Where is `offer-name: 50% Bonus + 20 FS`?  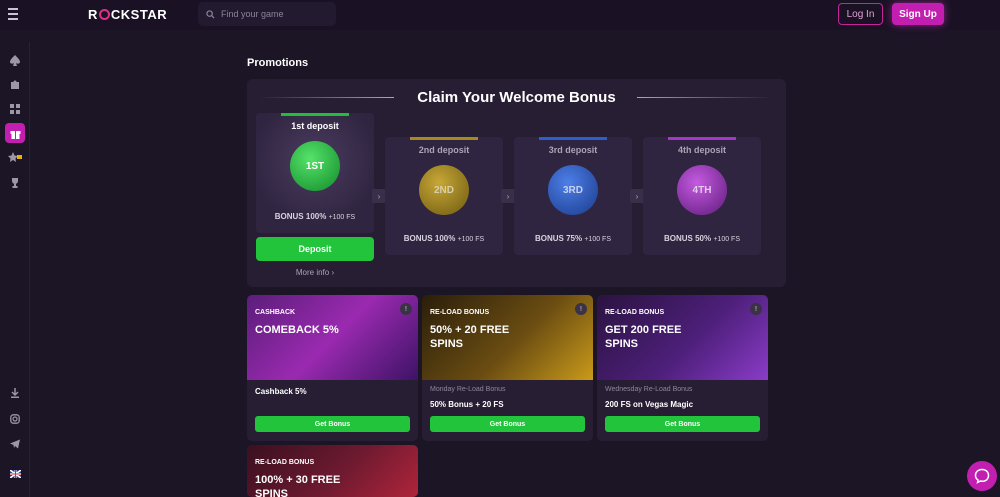
offer-name: 50% Bonus + 20 FS is located at coordinates (467, 404).